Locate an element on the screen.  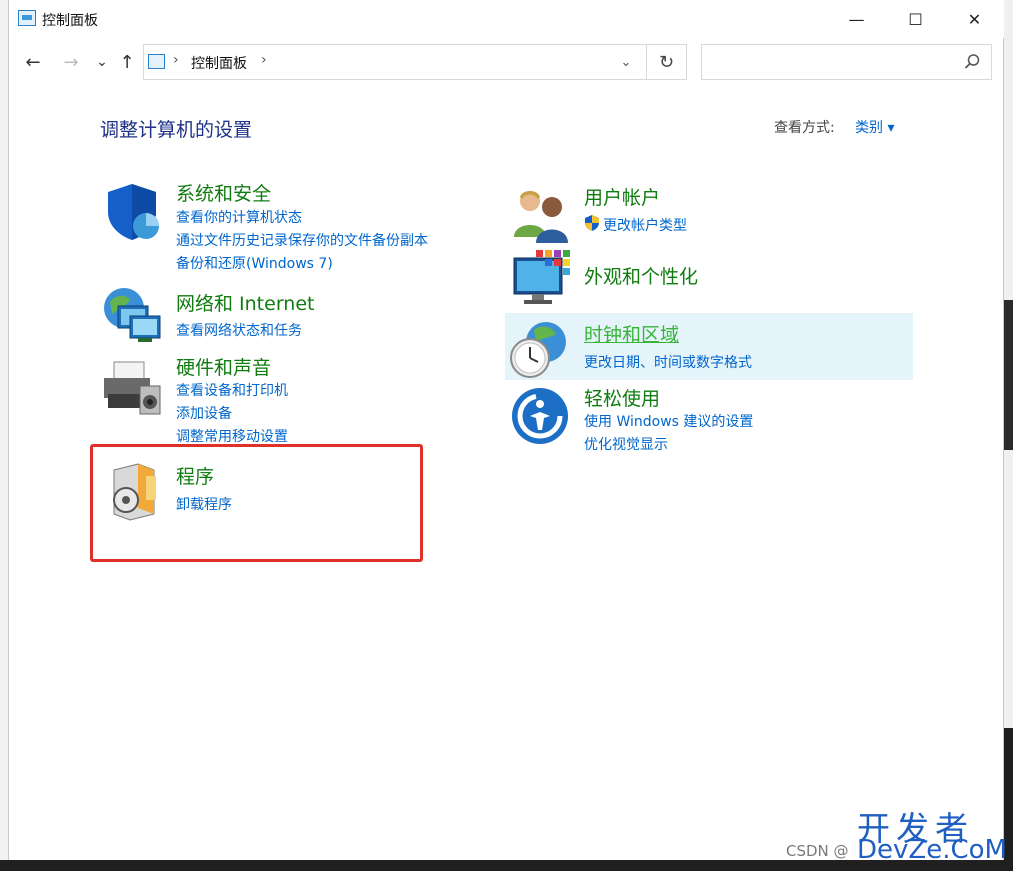
back-button: ← is located at coordinates (33, 62).